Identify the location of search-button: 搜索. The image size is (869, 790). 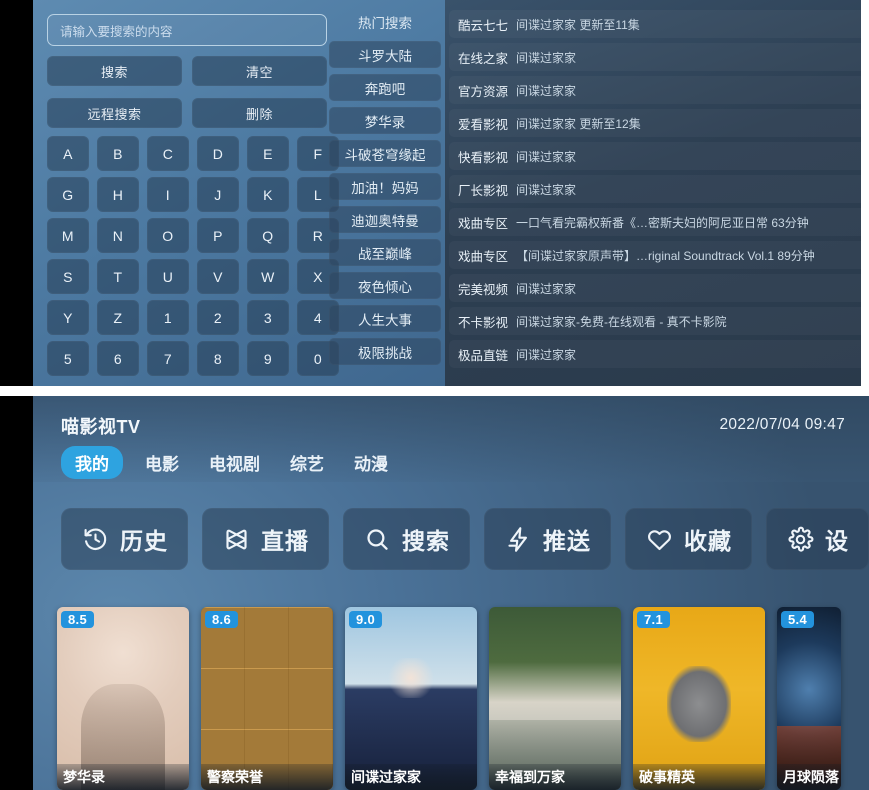
(114, 71).